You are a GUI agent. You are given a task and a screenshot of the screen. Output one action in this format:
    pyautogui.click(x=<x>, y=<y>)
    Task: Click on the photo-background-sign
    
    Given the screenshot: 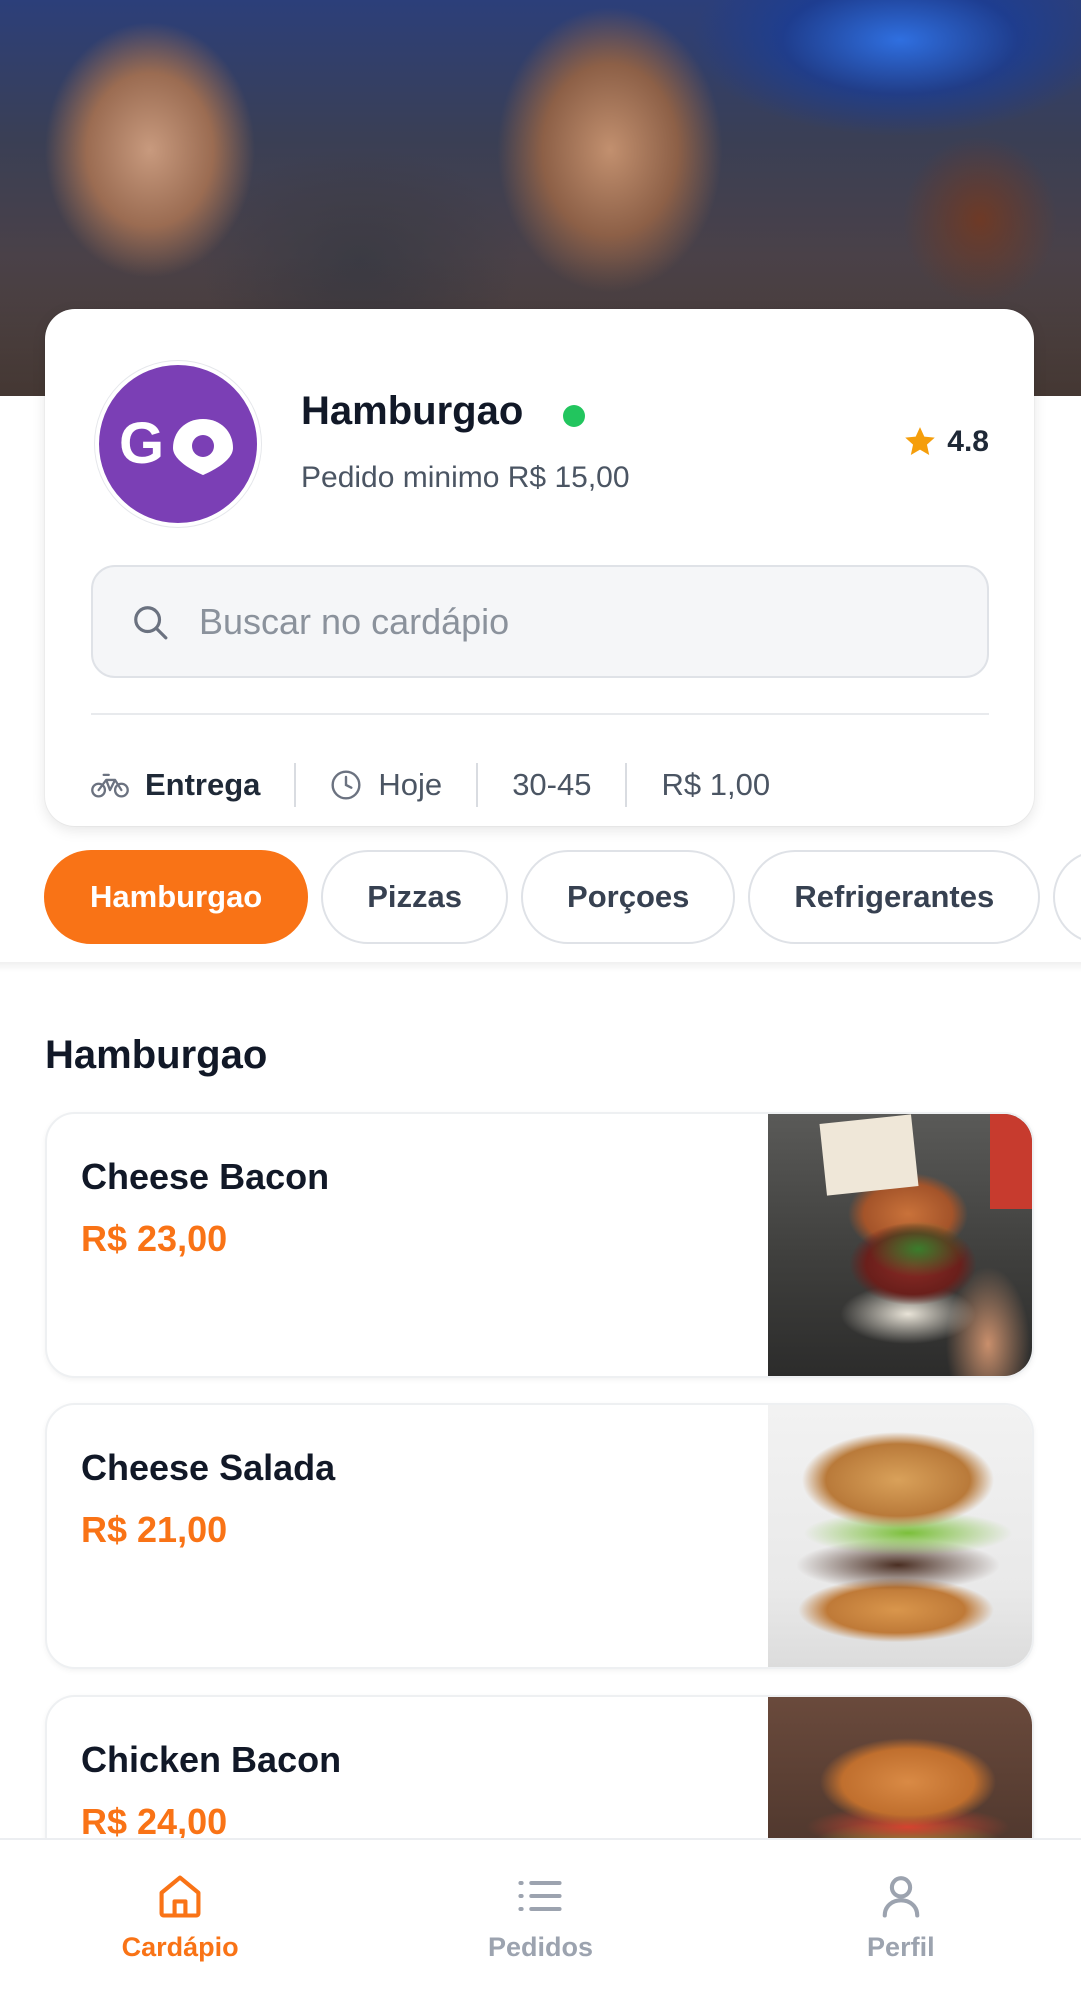 What is the action you would take?
    pyautogui.click(x=869, y=1155)
    